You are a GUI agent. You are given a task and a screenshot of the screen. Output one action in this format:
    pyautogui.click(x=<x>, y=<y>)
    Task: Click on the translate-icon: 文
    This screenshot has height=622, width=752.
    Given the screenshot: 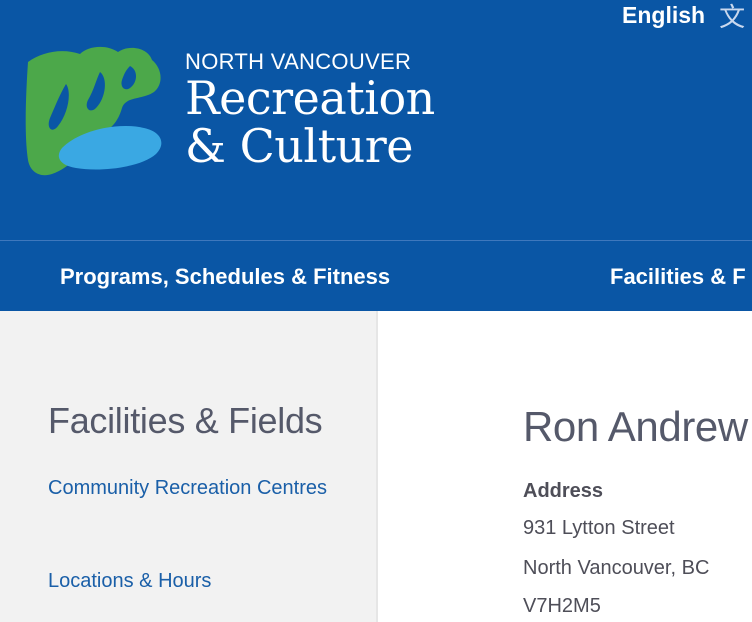 What is the action you would take?
    pyautogui.click(x=732, y=17)
    